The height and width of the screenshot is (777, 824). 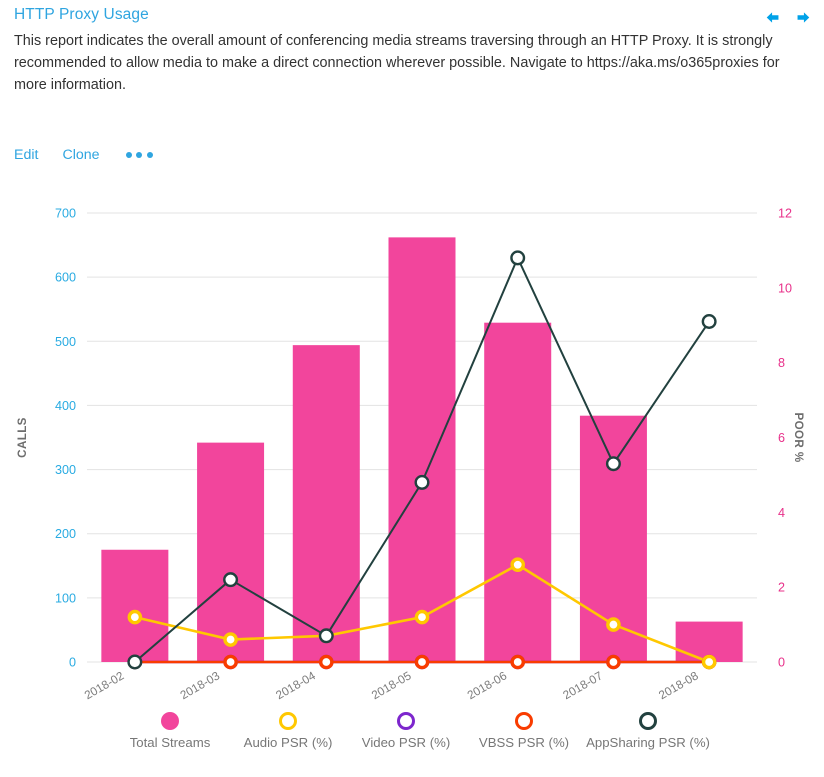 I want to click on edit-link: Edit, so click(x=26, y=155).